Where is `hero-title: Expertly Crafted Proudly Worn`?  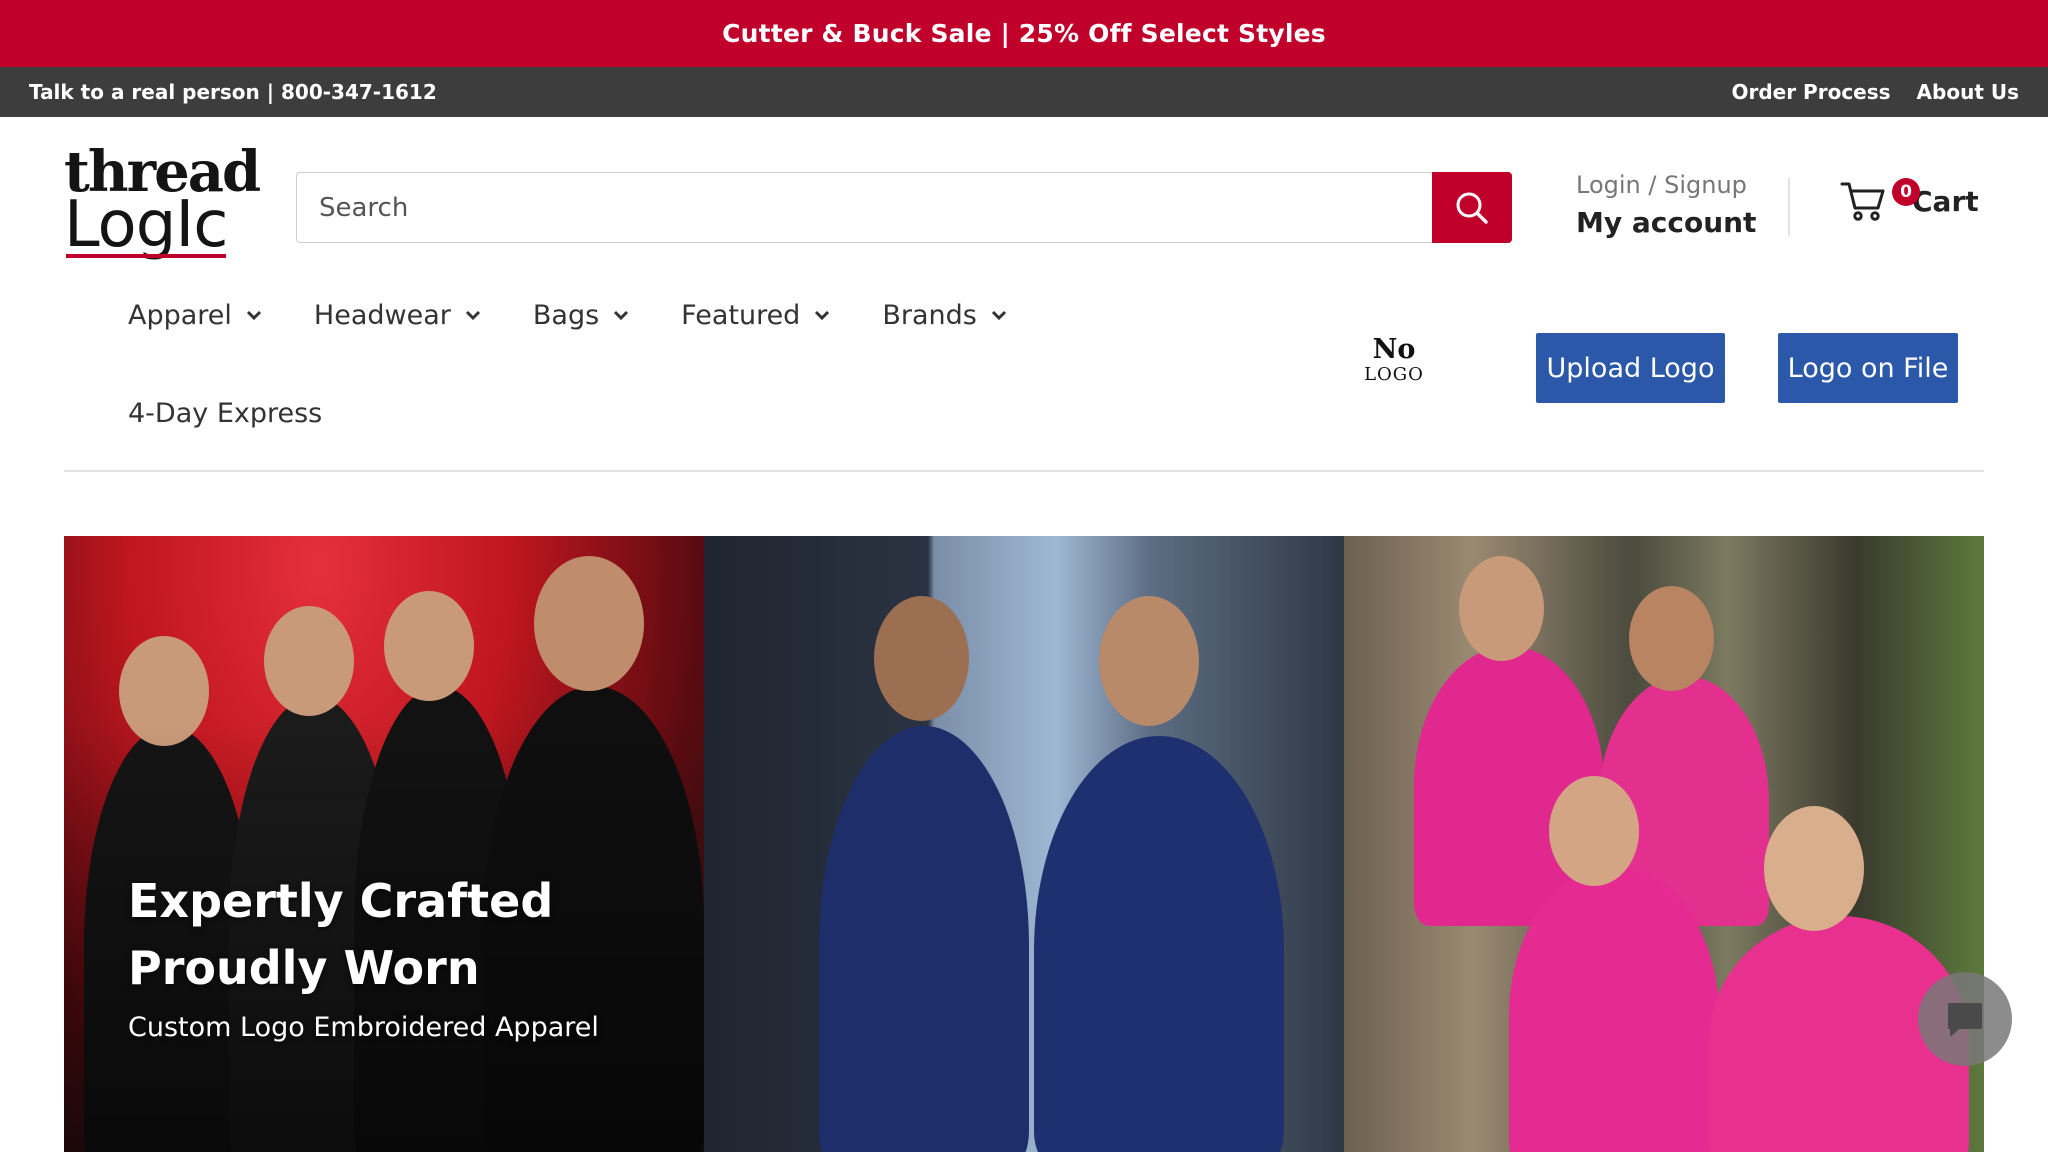 hero-title: Expertly Crafted Proudly Worn is located at coordinates (340, 935).